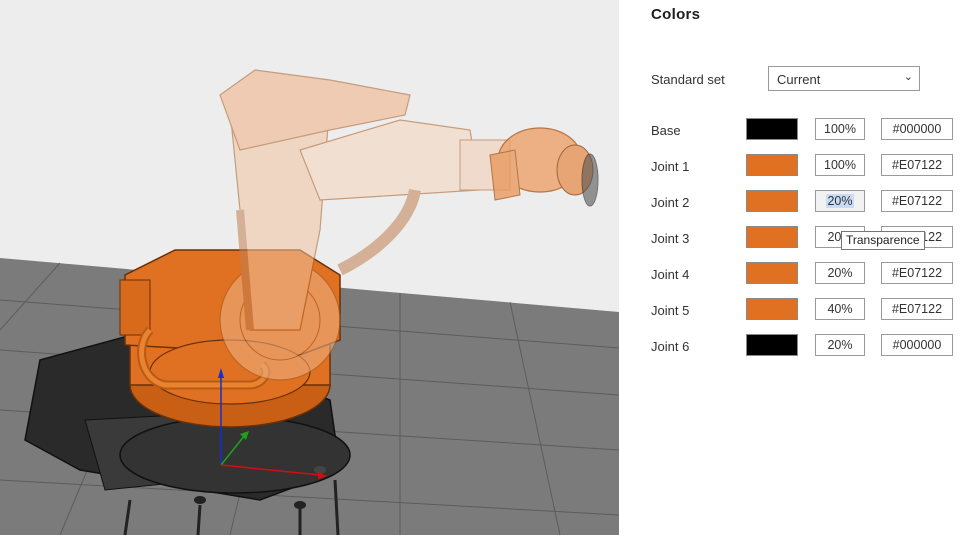  Describe the element at coordinates (844, 78) in the screenshot. I see `standard-set-select: Current ⌄` at that location.